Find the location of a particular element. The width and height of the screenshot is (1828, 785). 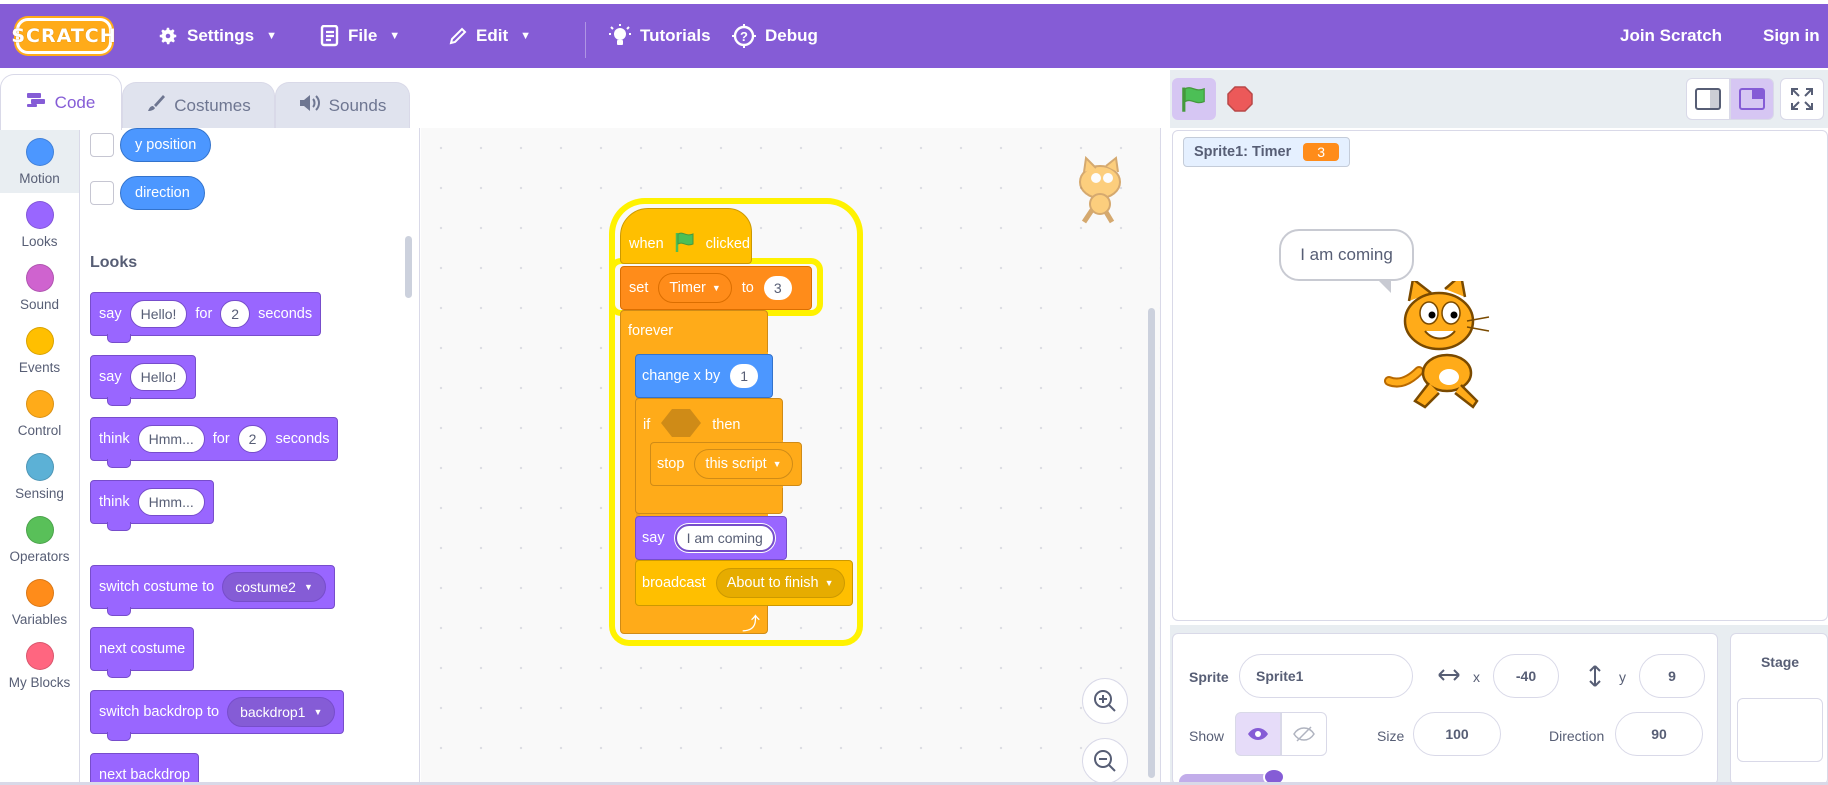

stop-button is located at coordinates (1240, 99).